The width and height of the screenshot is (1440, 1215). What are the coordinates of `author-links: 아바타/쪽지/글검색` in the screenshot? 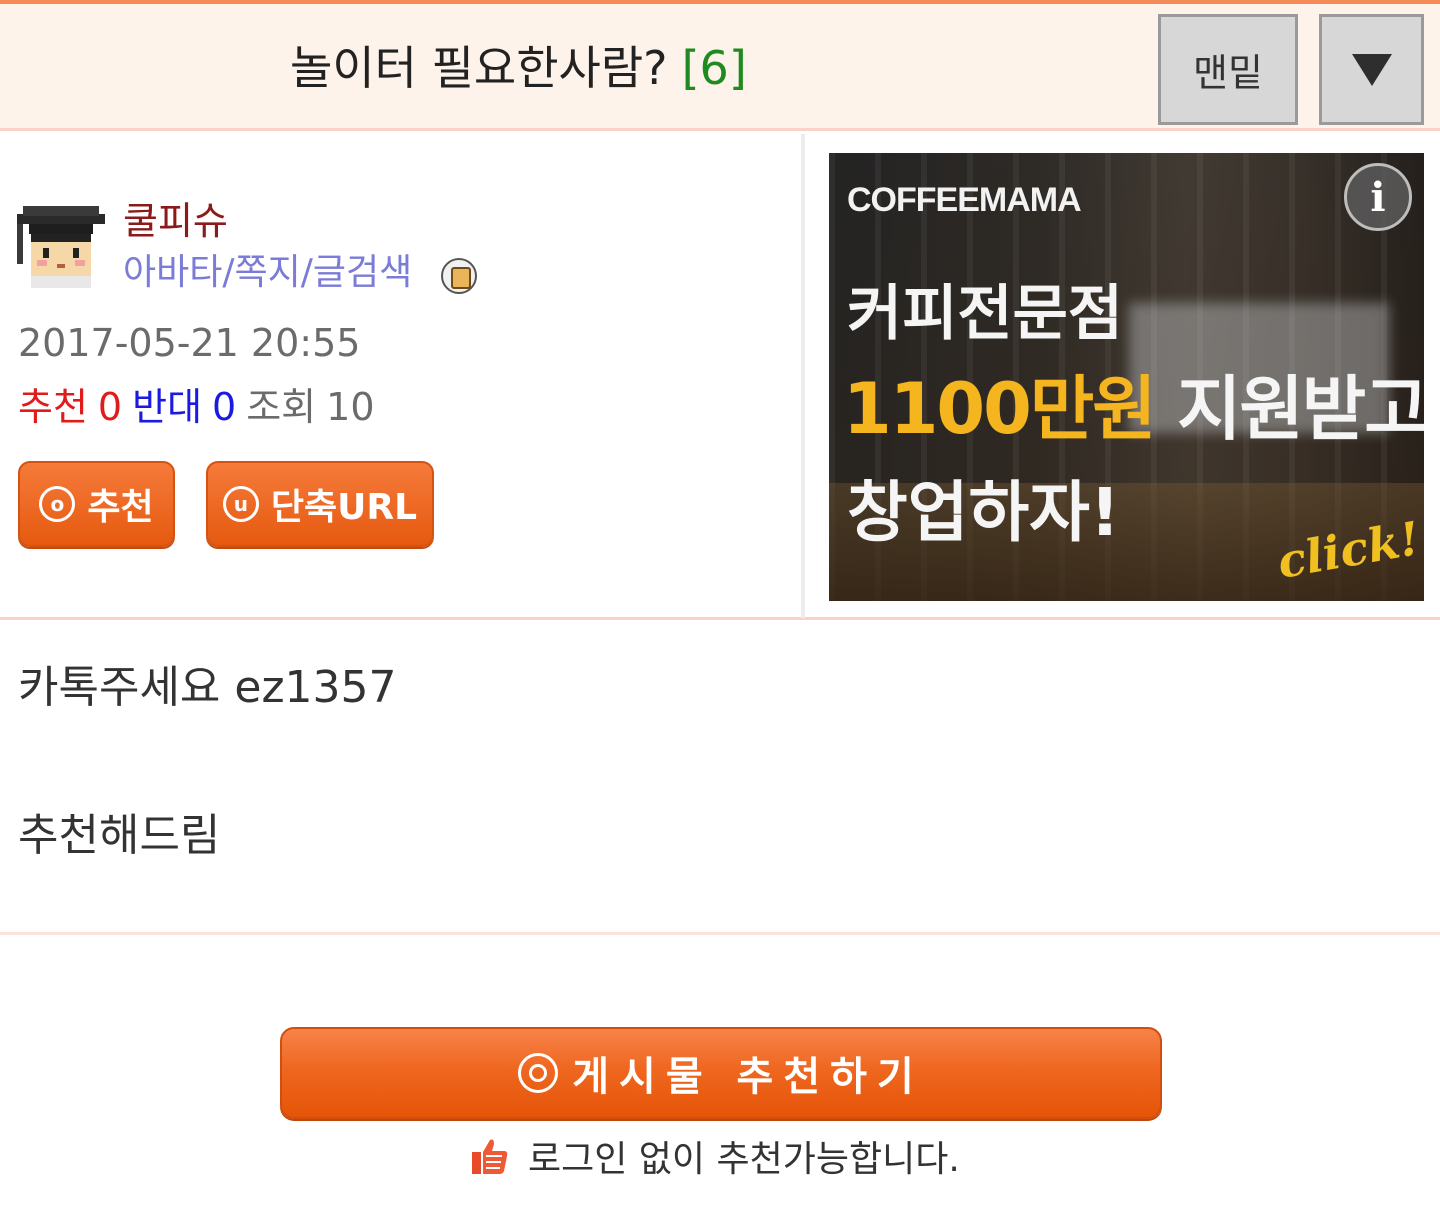 It's located at (267, 273).